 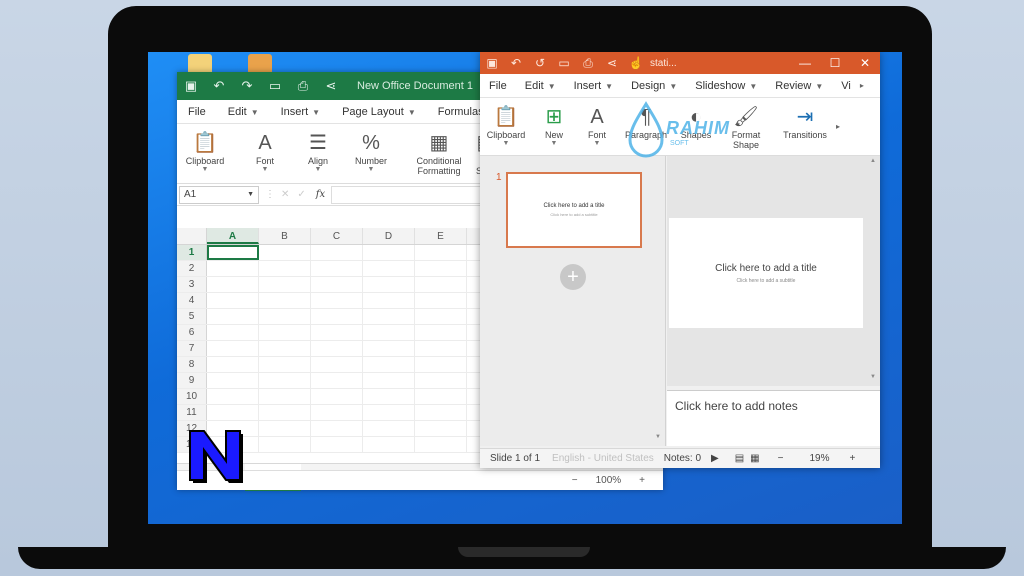 What do you see at coordinates (337, 236) in the screenshot?
I see `column-header: C` at bounding box center [337, 236].